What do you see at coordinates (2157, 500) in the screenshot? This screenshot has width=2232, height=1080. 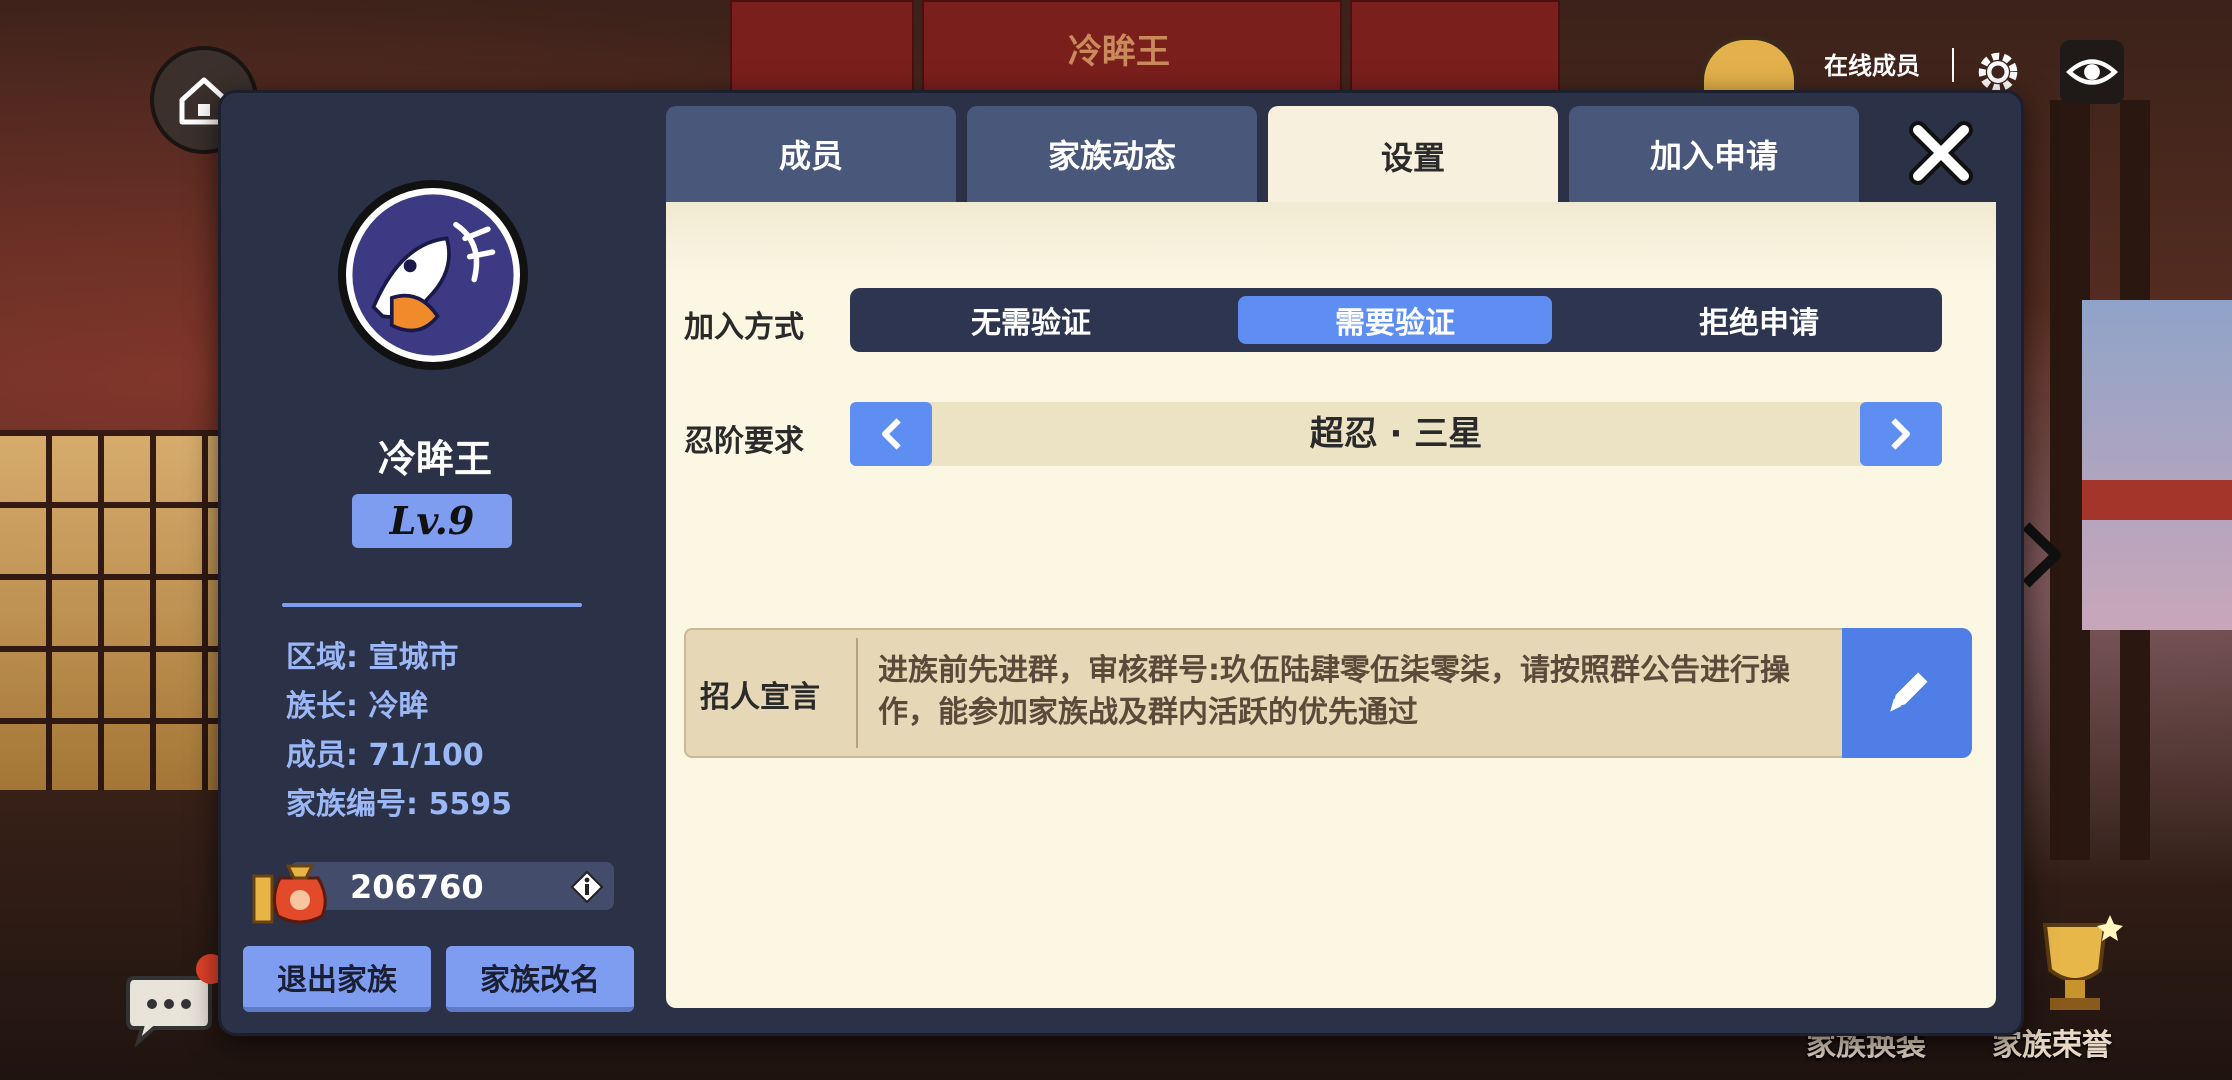 I see `scene-railing` at bounding box center [2157, 500].